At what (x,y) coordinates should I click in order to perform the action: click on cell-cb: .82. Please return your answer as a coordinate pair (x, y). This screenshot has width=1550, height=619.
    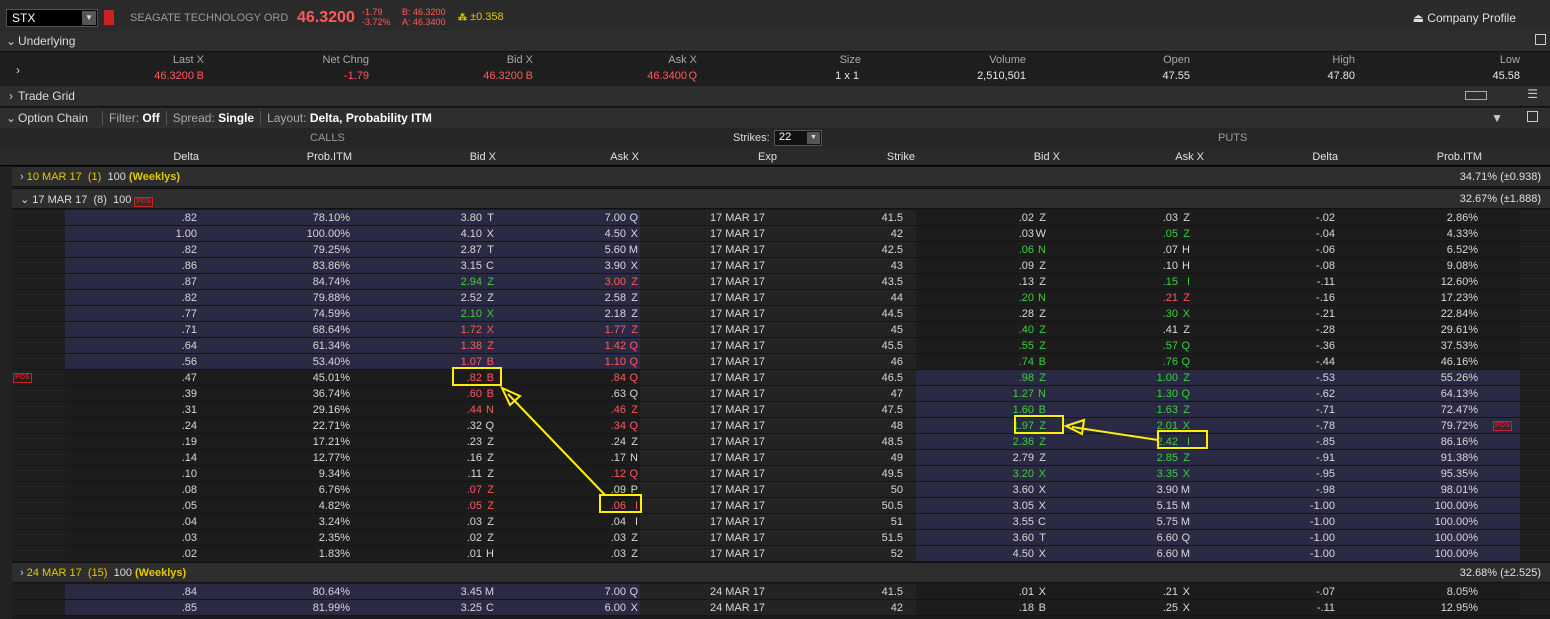
    Looking at the image, I should click on (474, 378).